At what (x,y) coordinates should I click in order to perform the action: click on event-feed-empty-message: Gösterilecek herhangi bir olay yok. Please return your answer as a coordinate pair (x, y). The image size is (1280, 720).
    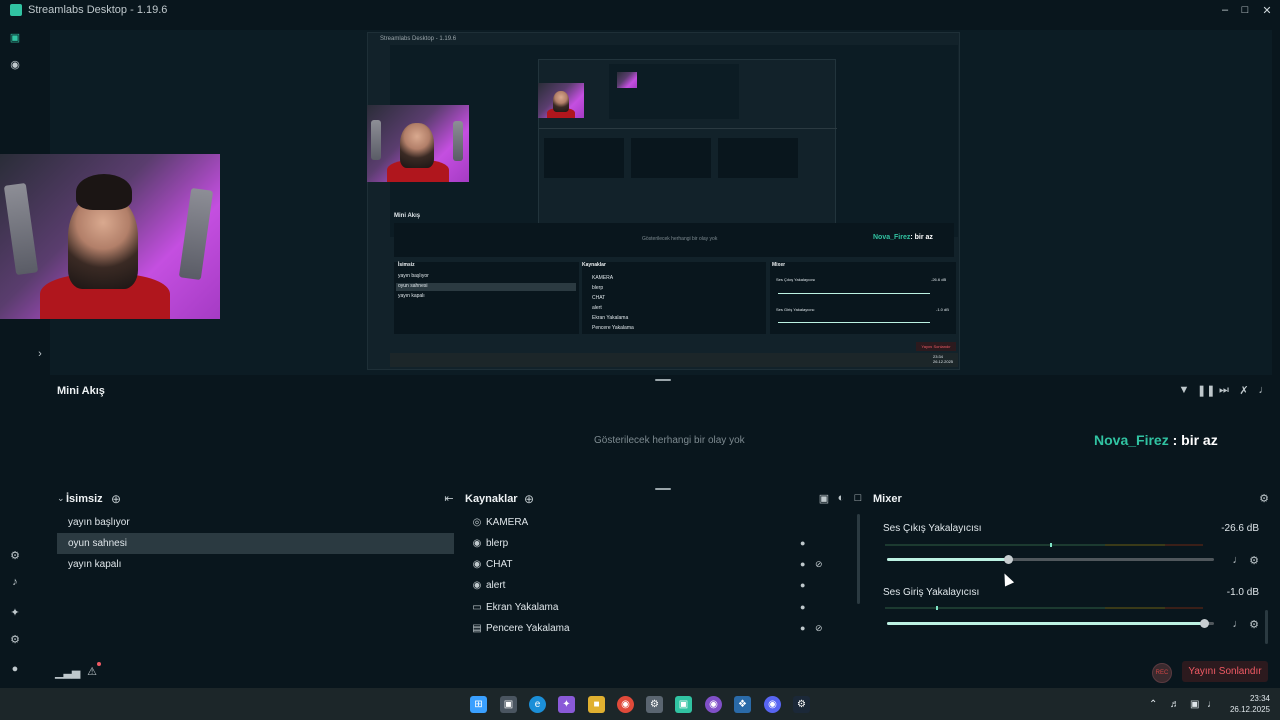
    Looking at the image, I should click on (669, 440).